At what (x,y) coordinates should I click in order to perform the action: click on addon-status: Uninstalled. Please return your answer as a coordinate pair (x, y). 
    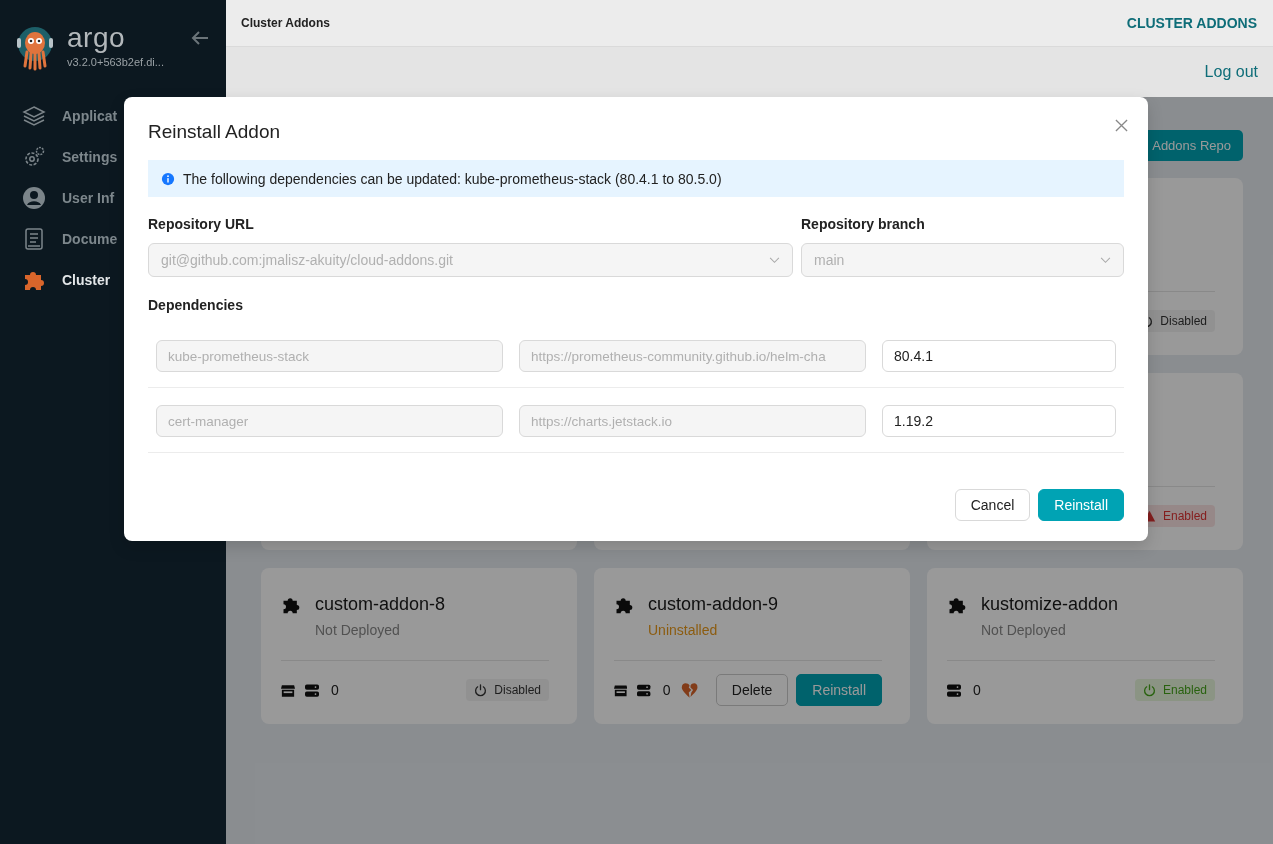
    Looking at the image, I should click on (683, 630).